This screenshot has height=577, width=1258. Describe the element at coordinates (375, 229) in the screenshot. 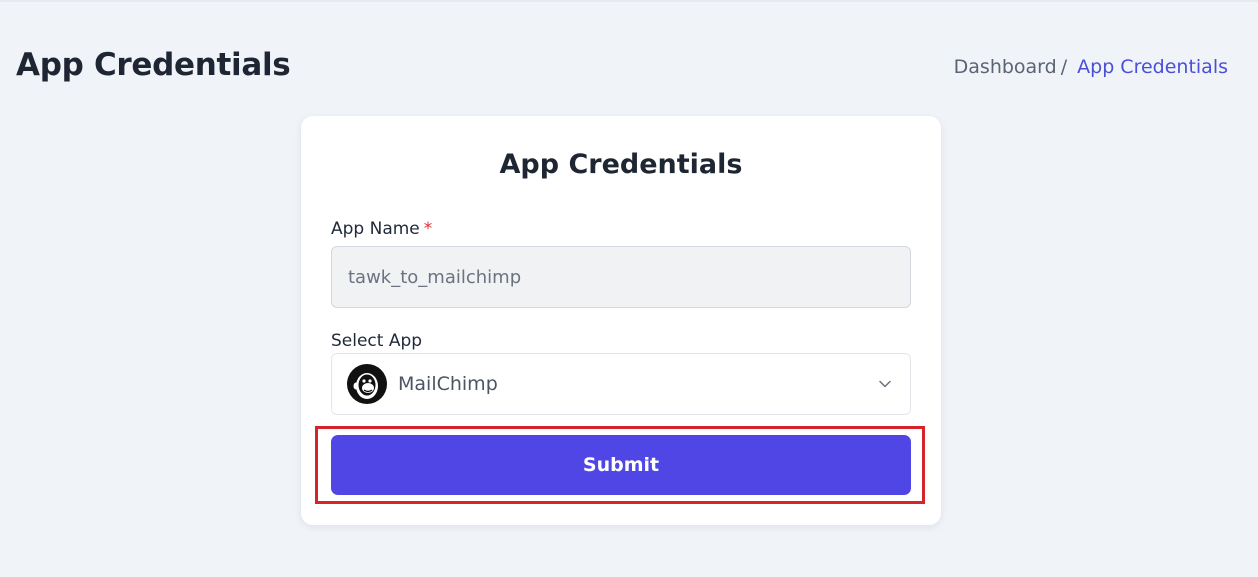

I see `app-name-label-text: App Name` at that location.